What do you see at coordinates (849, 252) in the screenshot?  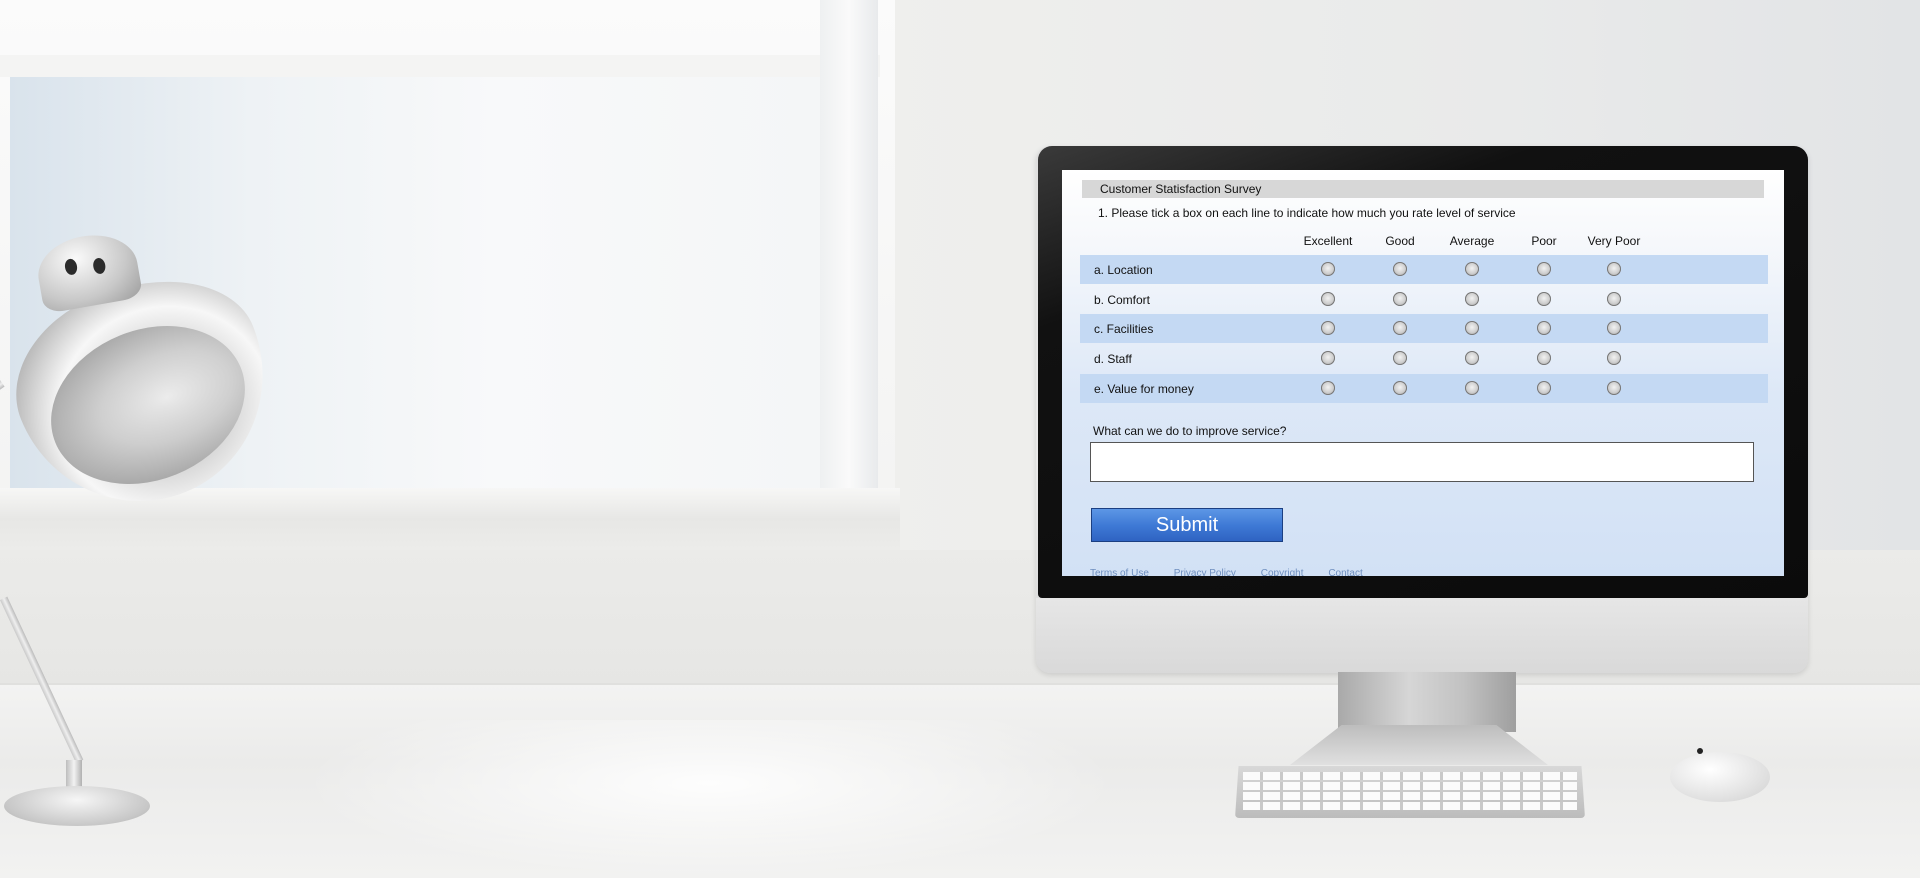 I see `window-frame-post` at bounding box center [849, 252].